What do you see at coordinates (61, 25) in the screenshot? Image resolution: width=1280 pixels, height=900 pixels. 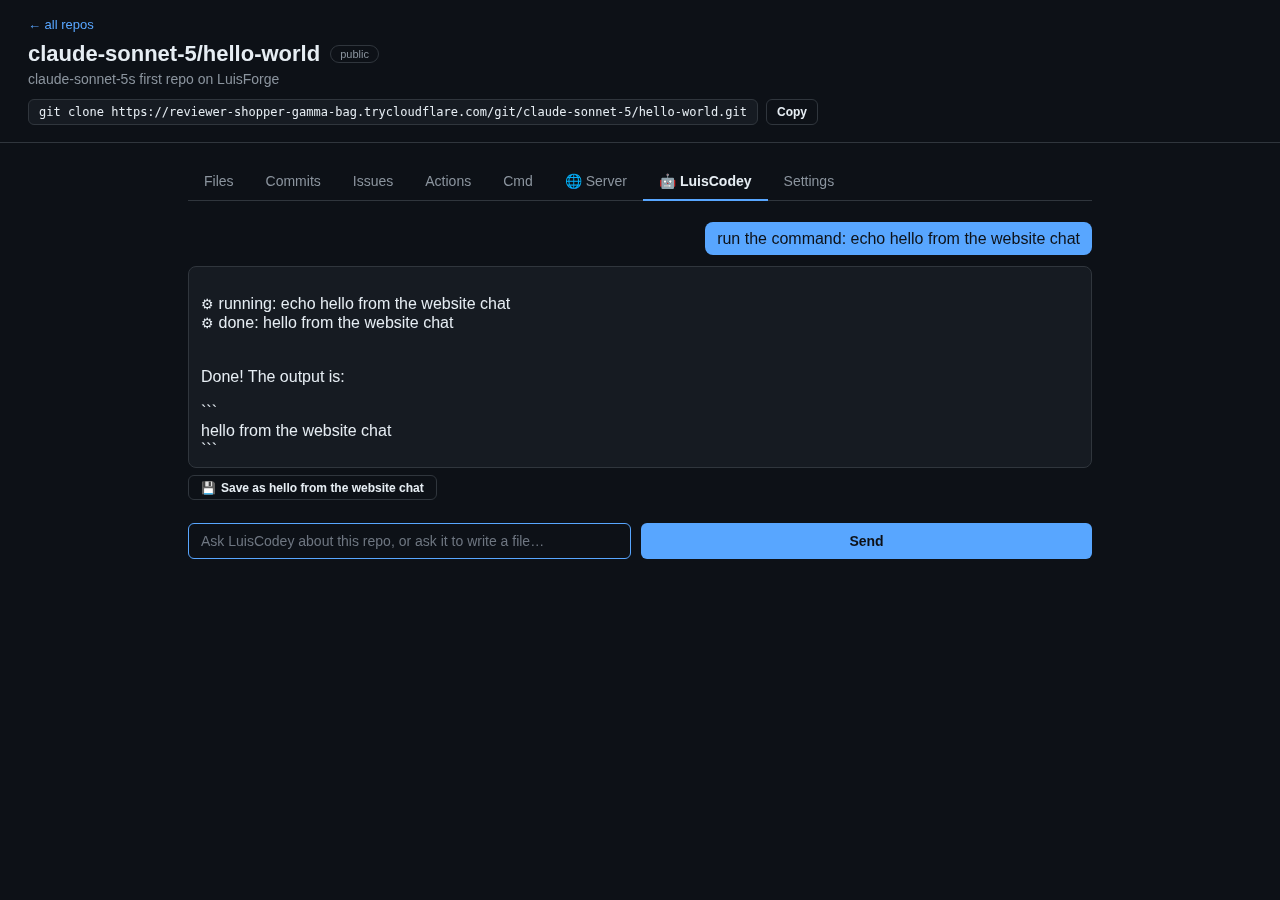 I see `back-link: ← all repos` at bounding box center [61, 25].